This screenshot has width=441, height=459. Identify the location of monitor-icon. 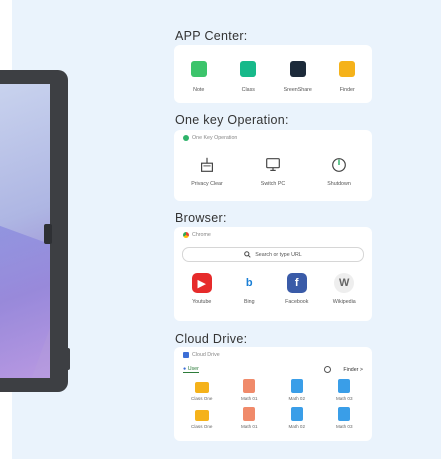
(273, 165).